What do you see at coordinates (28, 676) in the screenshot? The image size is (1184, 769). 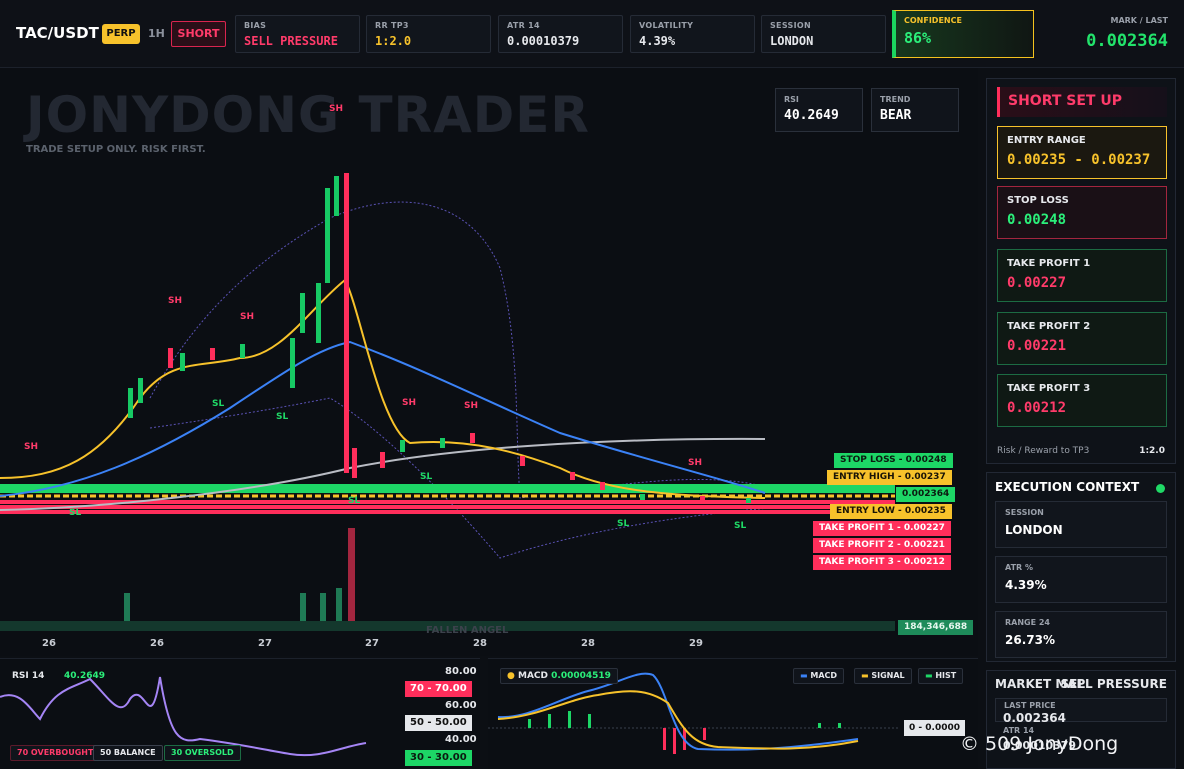 I see `rsi-label: RSI 14` at bounding box center [28, 676].